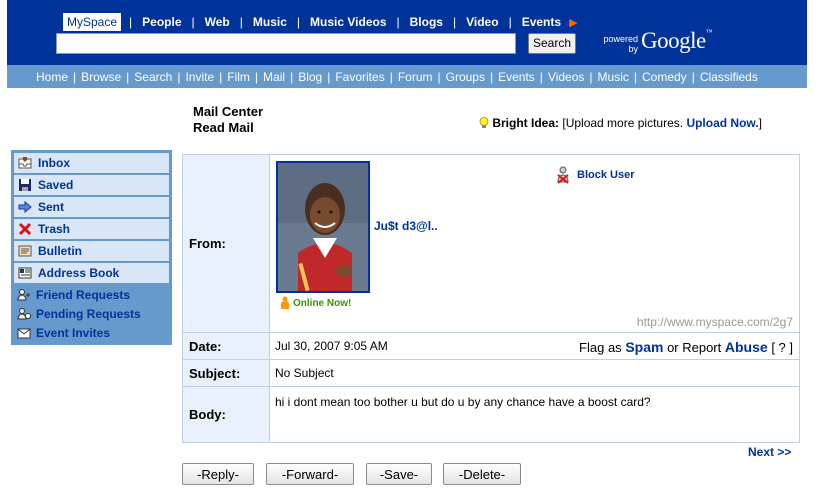  What do you see at coordinates (399, 474) in the screenshot?
I see `save-button: -Save-` at bounding box center [399, 474].